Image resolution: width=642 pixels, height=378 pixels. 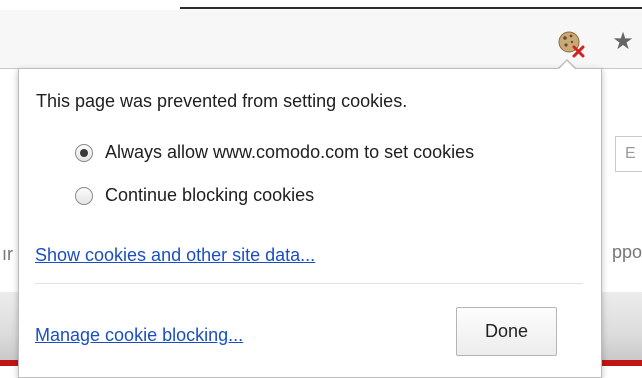 I want to click on done-button: Done, so click(x=506, y=331).